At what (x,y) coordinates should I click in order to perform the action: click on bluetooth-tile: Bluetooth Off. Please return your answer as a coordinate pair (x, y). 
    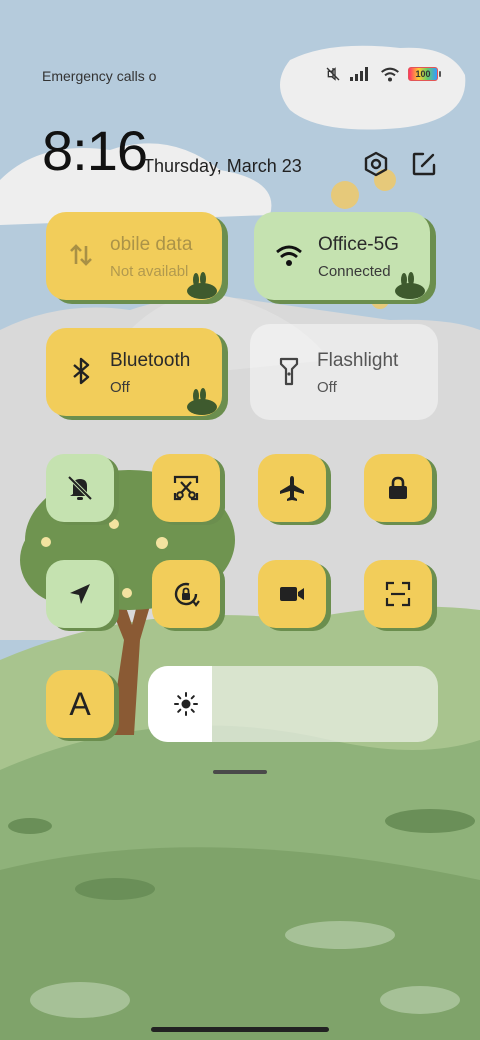
    Looking at the image, I should click on (134, 372).